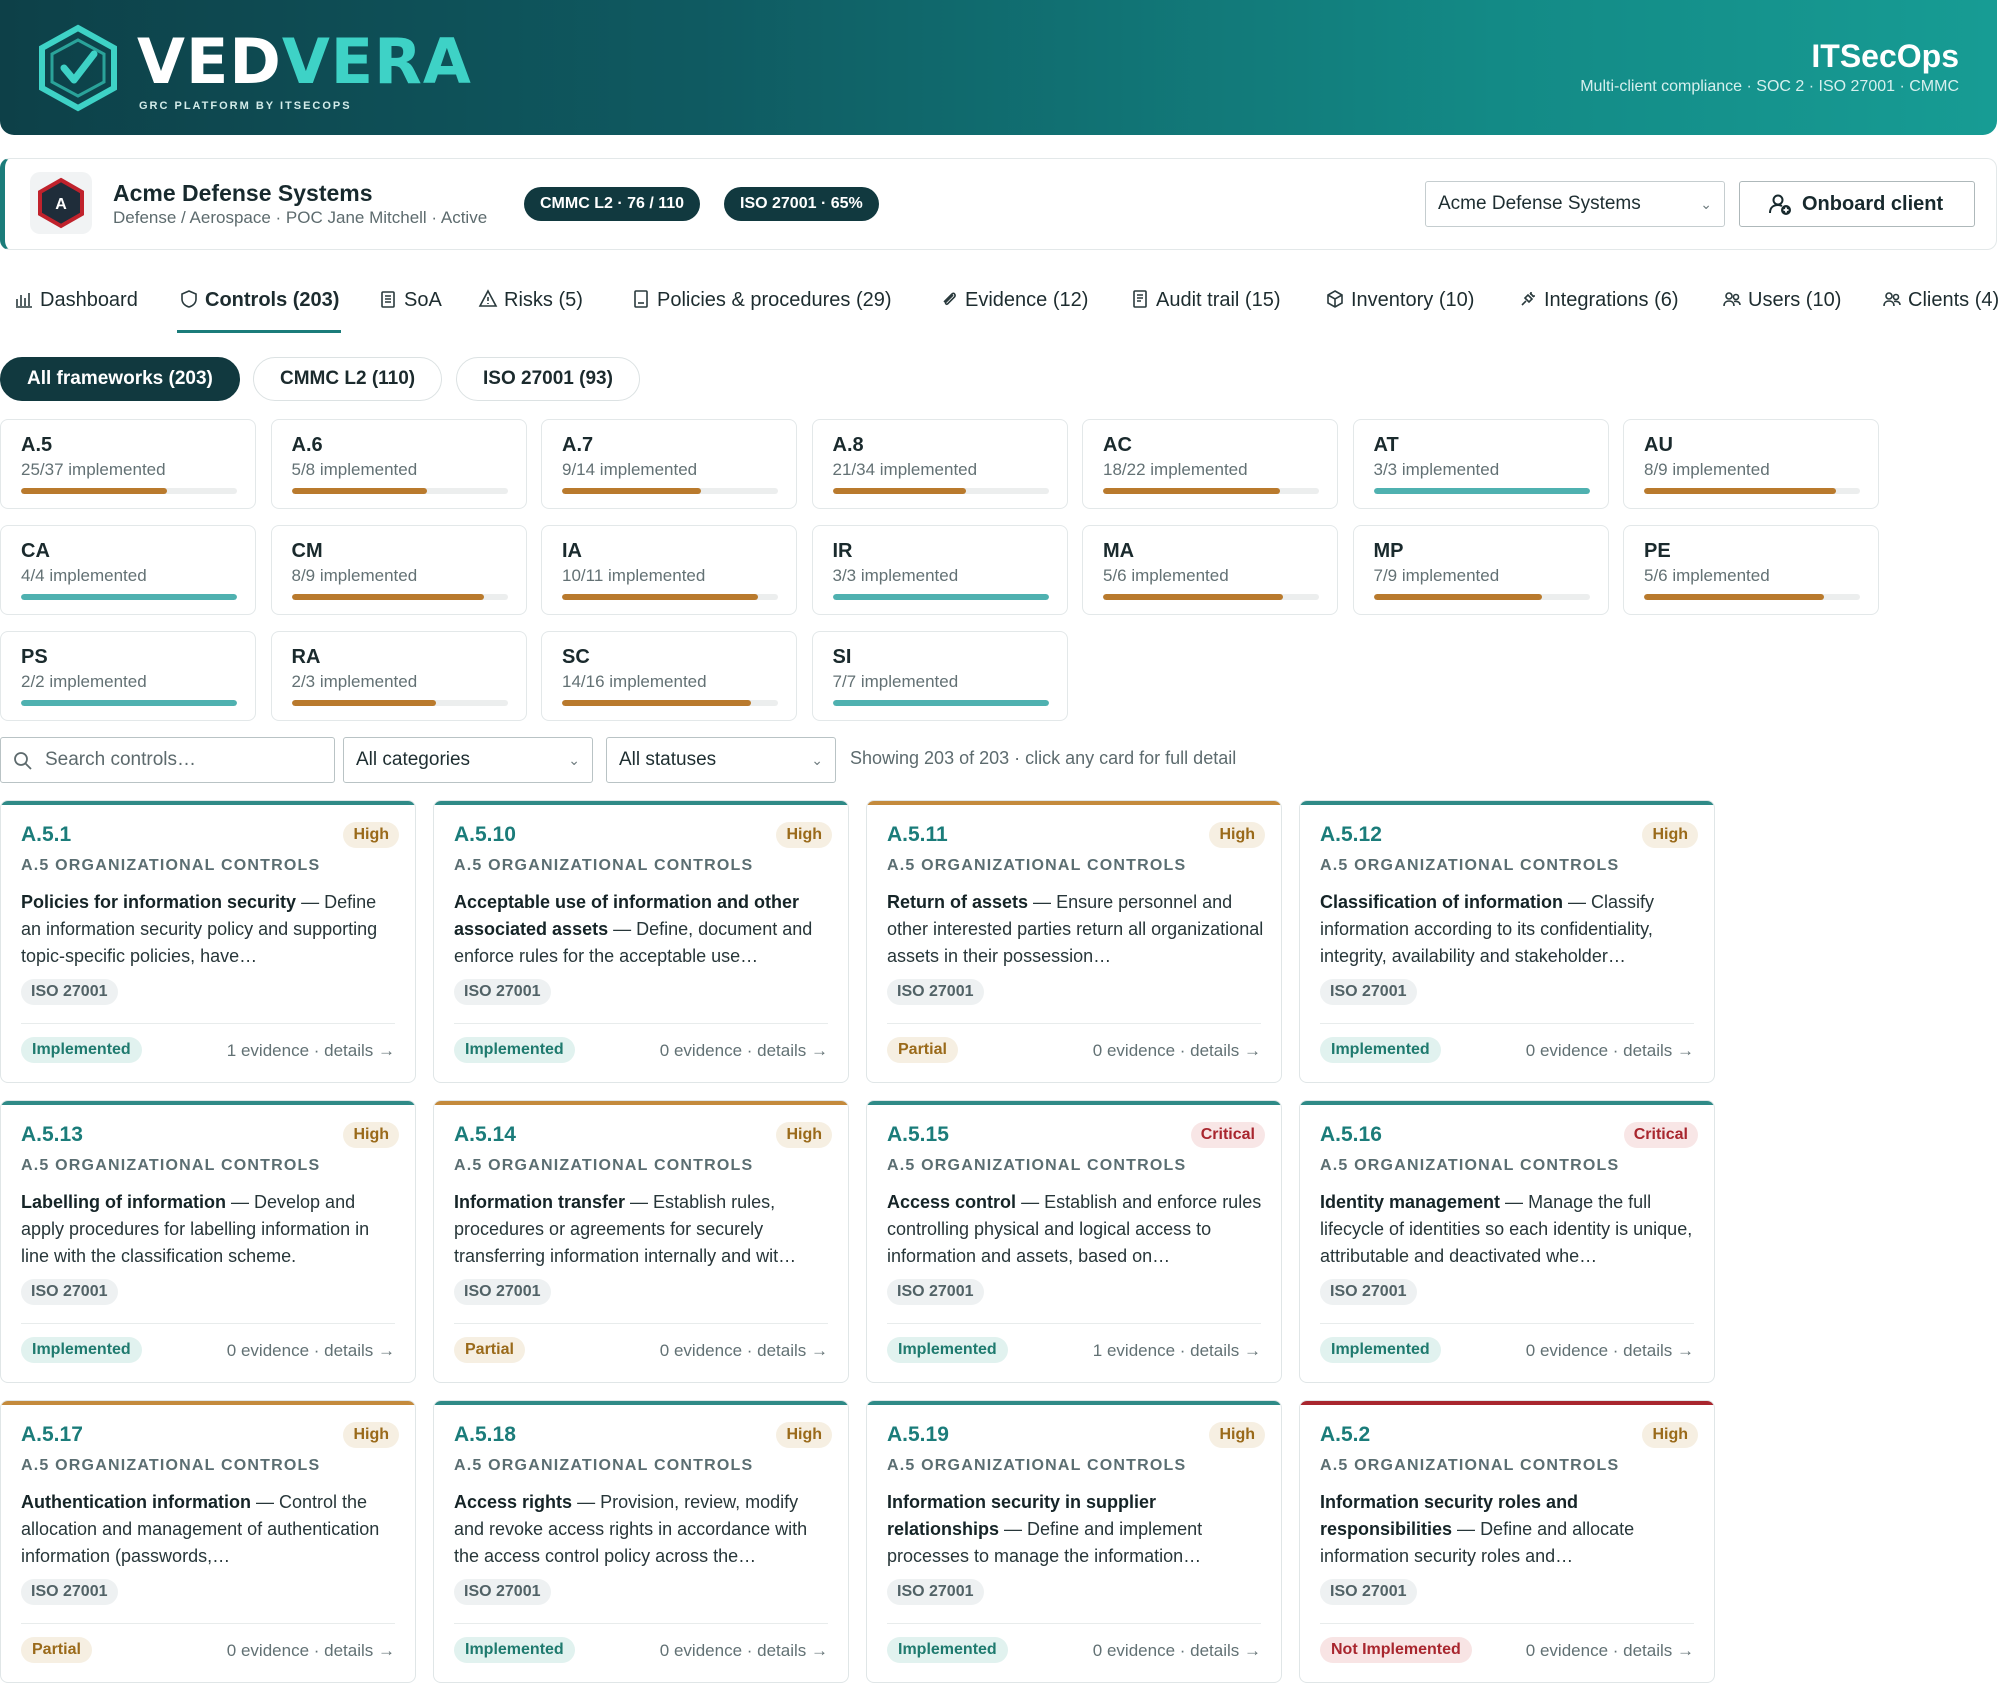  What do you see at coordinates (388, 299) in the screenshot?
I see `clipboard-icon` at bounding box center [388, 299].